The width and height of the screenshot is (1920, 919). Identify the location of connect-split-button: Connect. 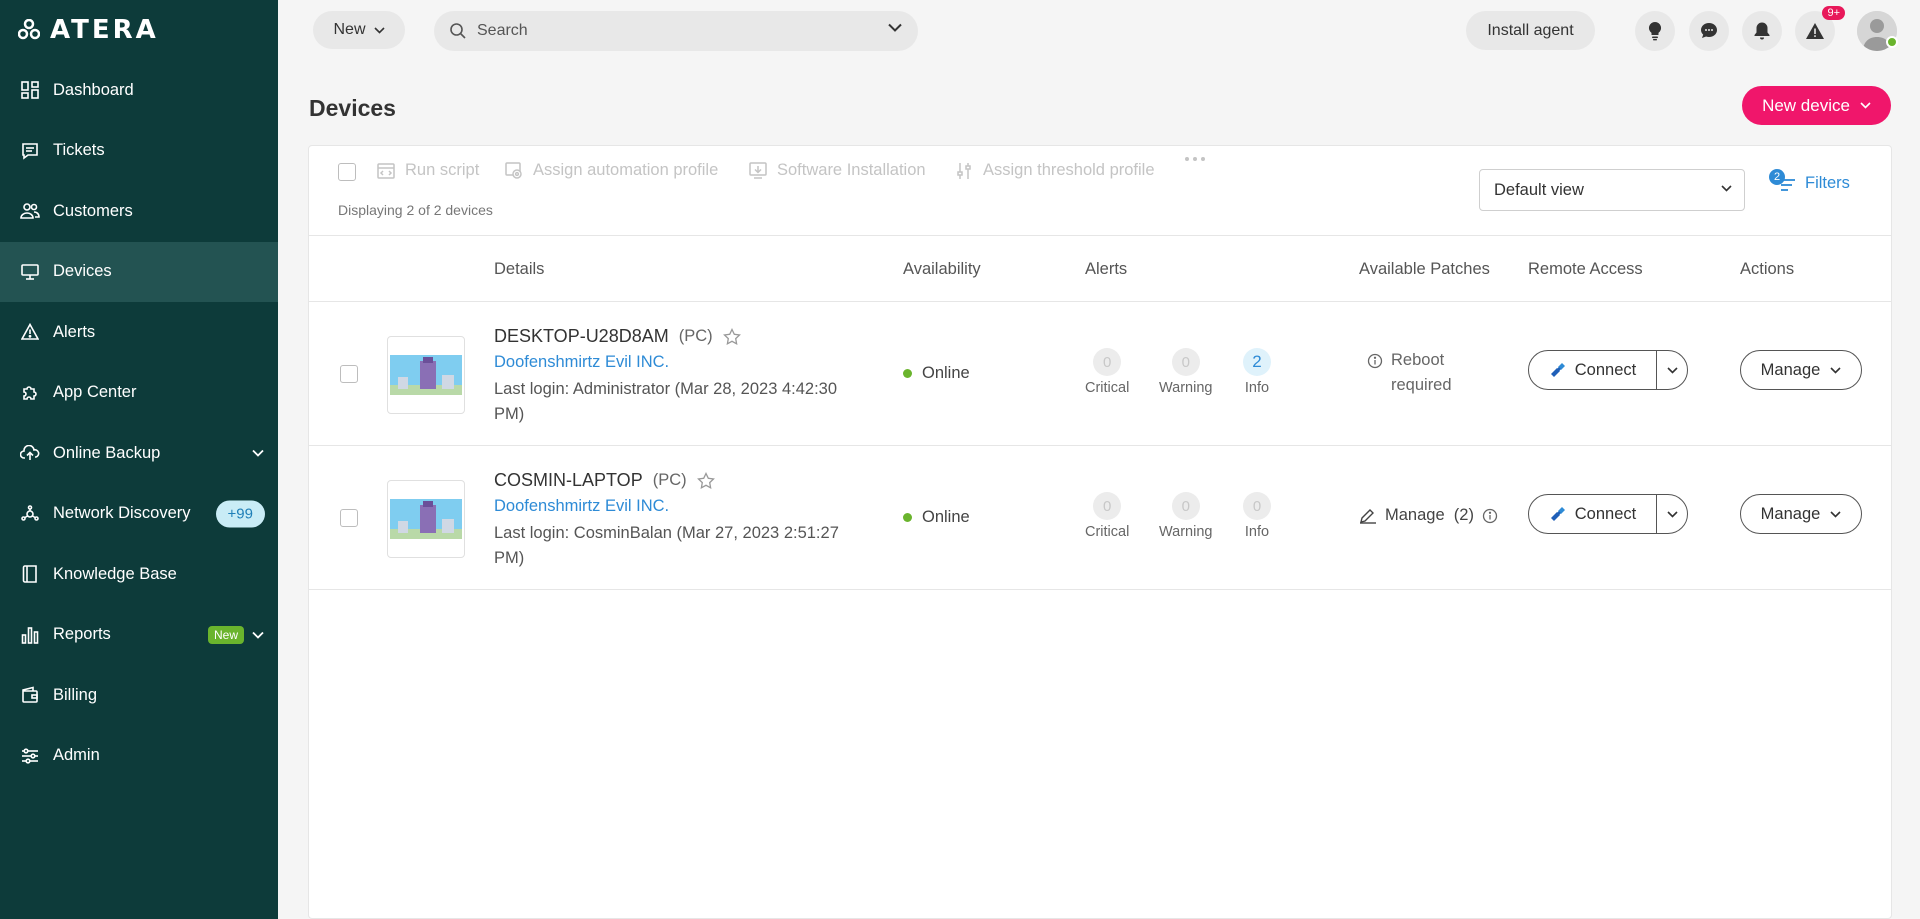
(1608, 514).